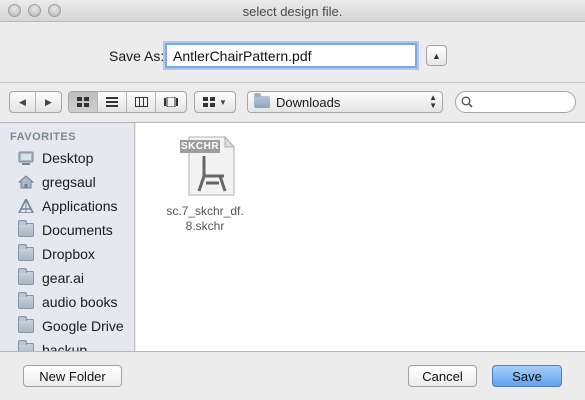  I want to click on list-view-button, so click(112, 102).